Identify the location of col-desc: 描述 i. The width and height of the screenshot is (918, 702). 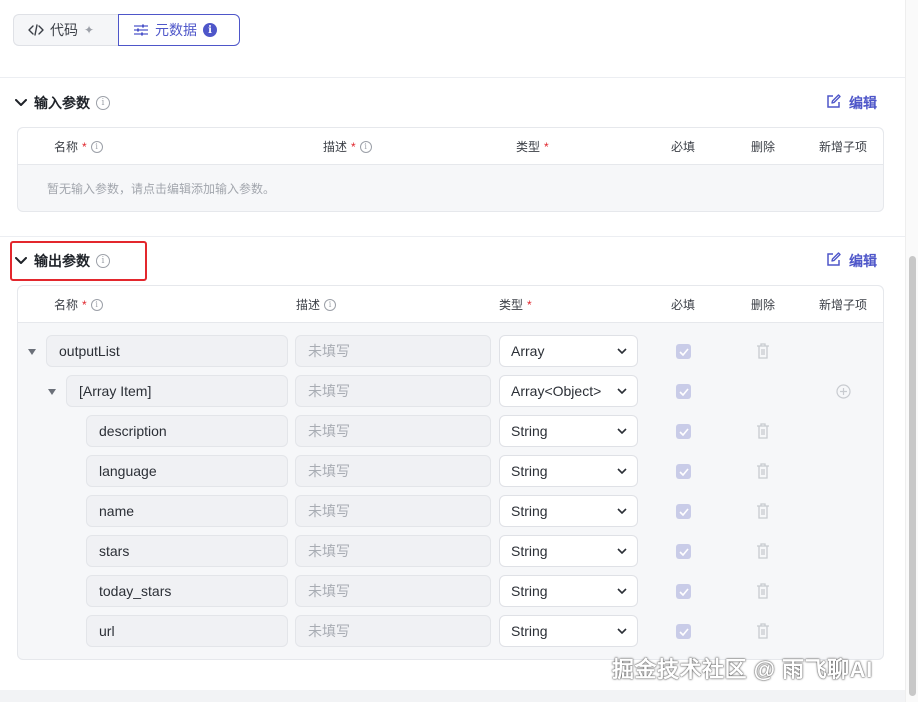
(316, 304).